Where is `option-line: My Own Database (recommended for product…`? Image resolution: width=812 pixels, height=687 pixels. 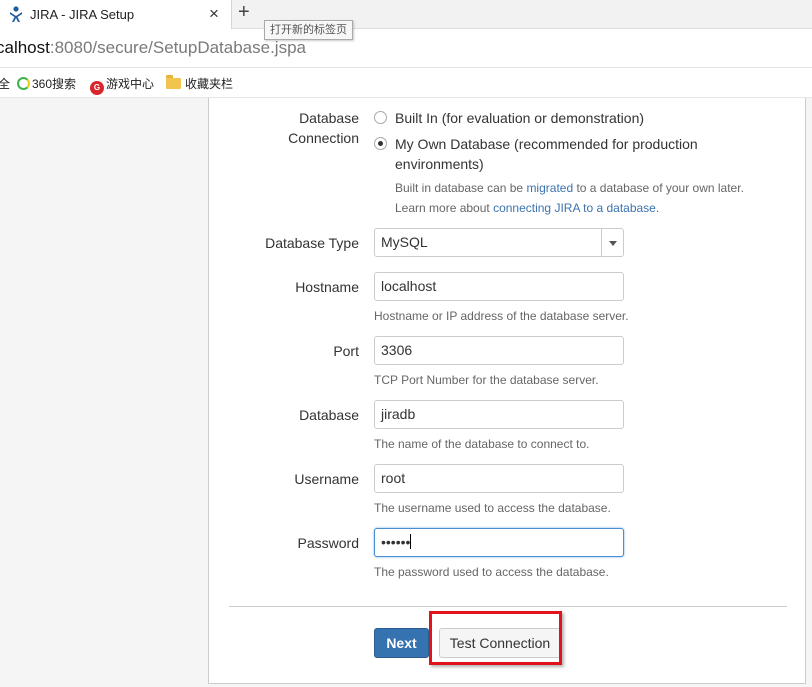 option-line: My Own Database (recommended for product… is located at coordinates (546, 144).